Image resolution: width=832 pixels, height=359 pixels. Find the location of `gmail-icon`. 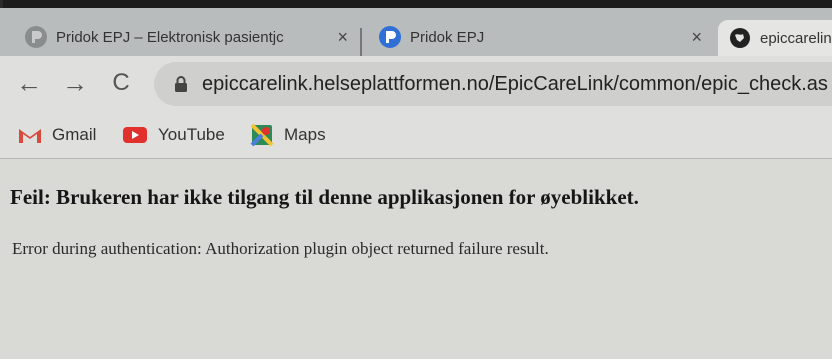

gmail-icon is located at coordinates (30, 136).